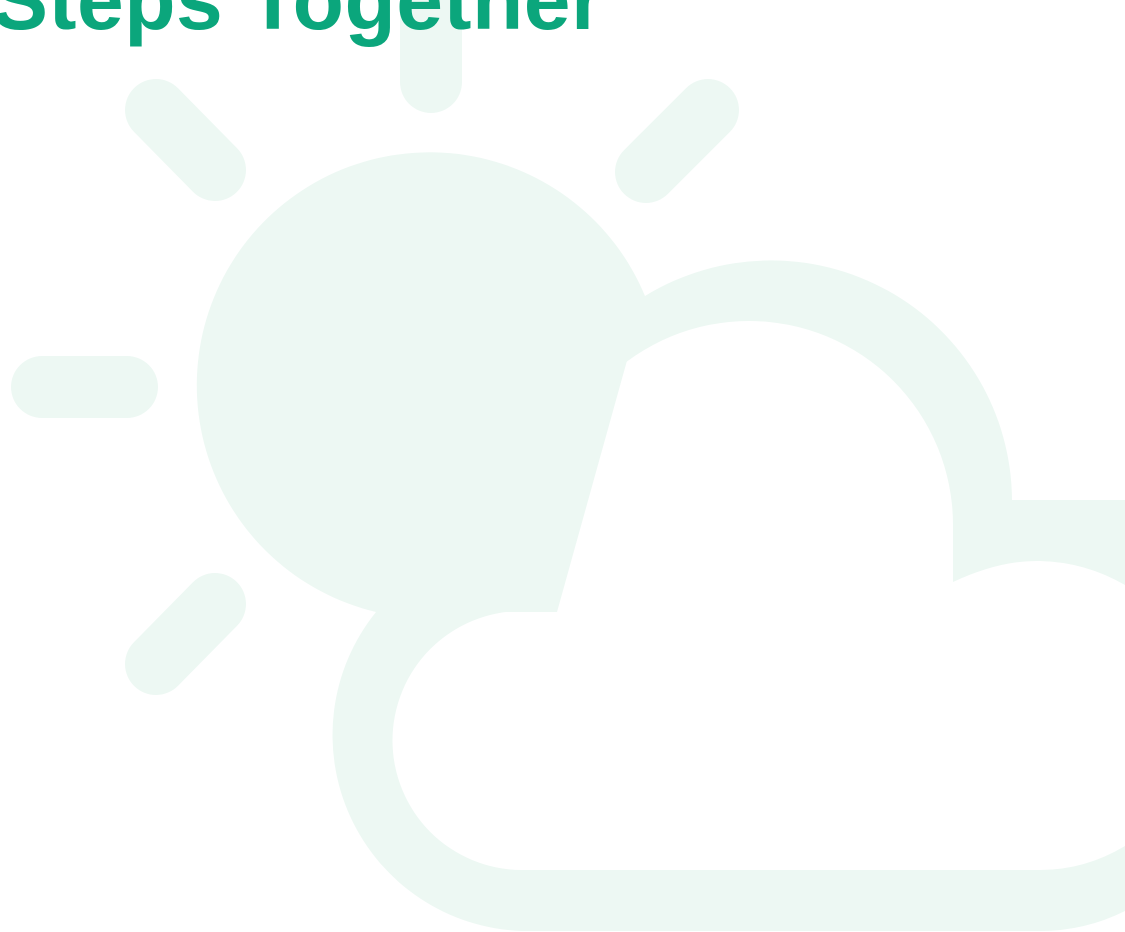 The height and width of the screenshot is (932, 1125). I want to click on sun-ray-bottom-left, so click(185, 634).